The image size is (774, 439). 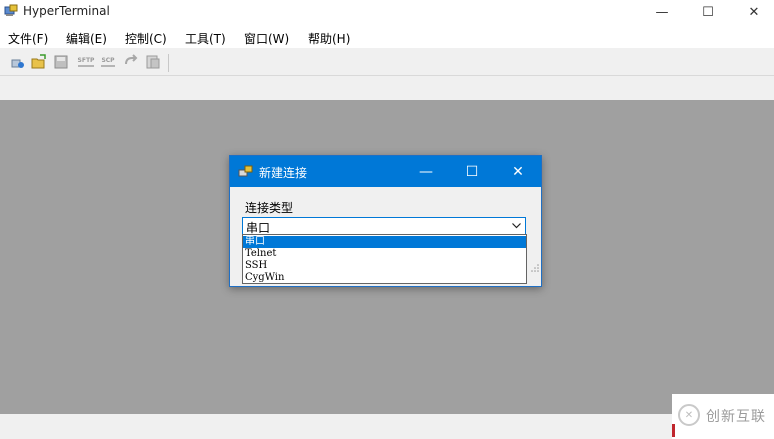 What do you see at coordinates (384, 254) in the screenshot?
I see `option-telnet: Telnet` at bounding box center [384, 254].